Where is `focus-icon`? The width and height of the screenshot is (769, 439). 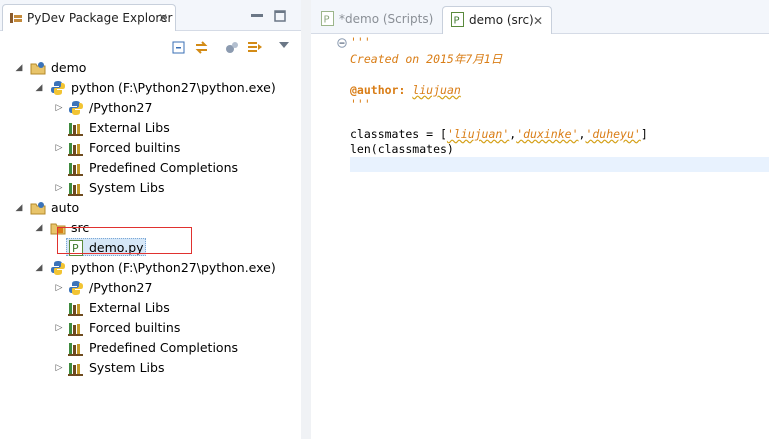
focus-icon is located at coordinates (255, 47).